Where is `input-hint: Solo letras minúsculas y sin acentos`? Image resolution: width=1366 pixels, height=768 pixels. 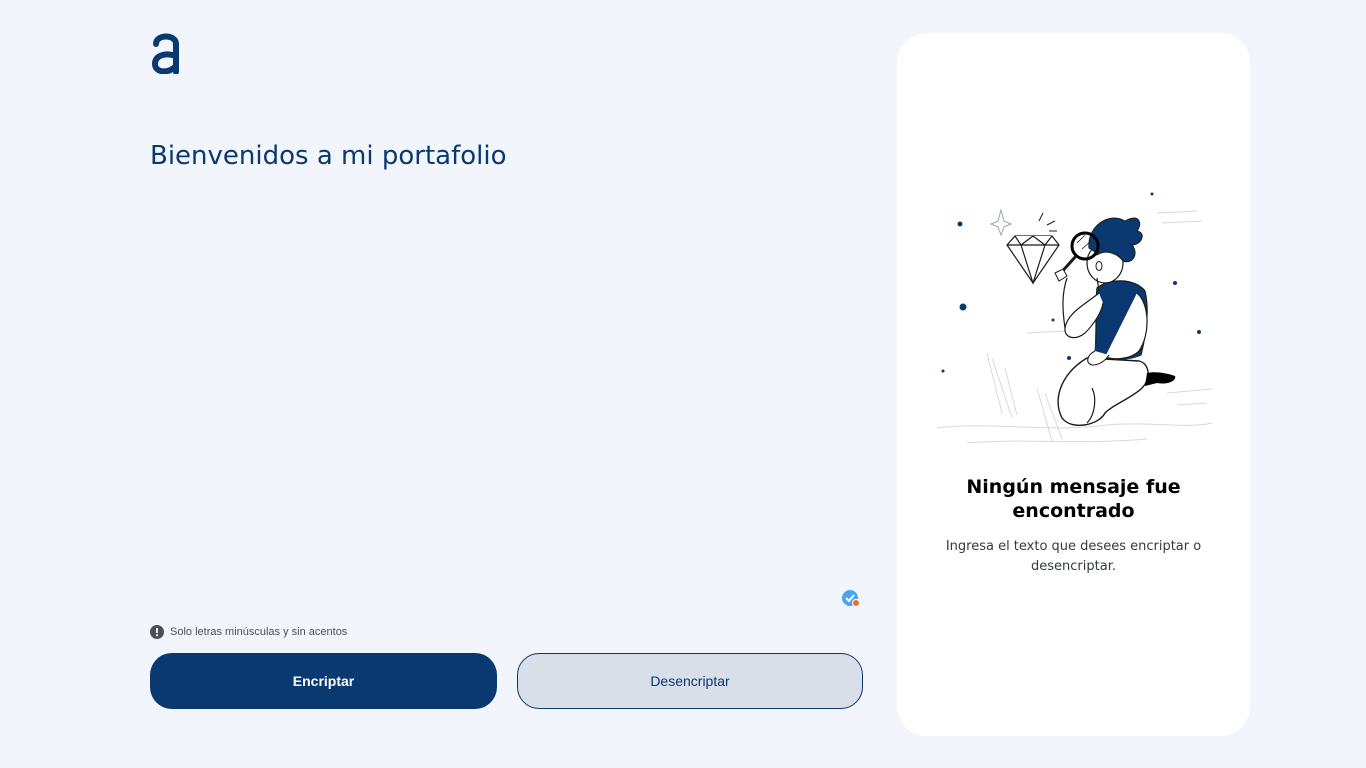
input-hint: Solo letras minúsculas y sin acentos is located at coordinates (248, 632).